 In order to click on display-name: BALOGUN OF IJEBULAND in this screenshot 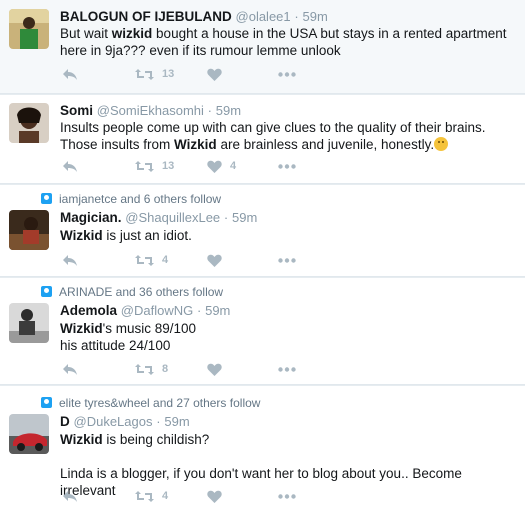, I will do `click(146, 16)`.